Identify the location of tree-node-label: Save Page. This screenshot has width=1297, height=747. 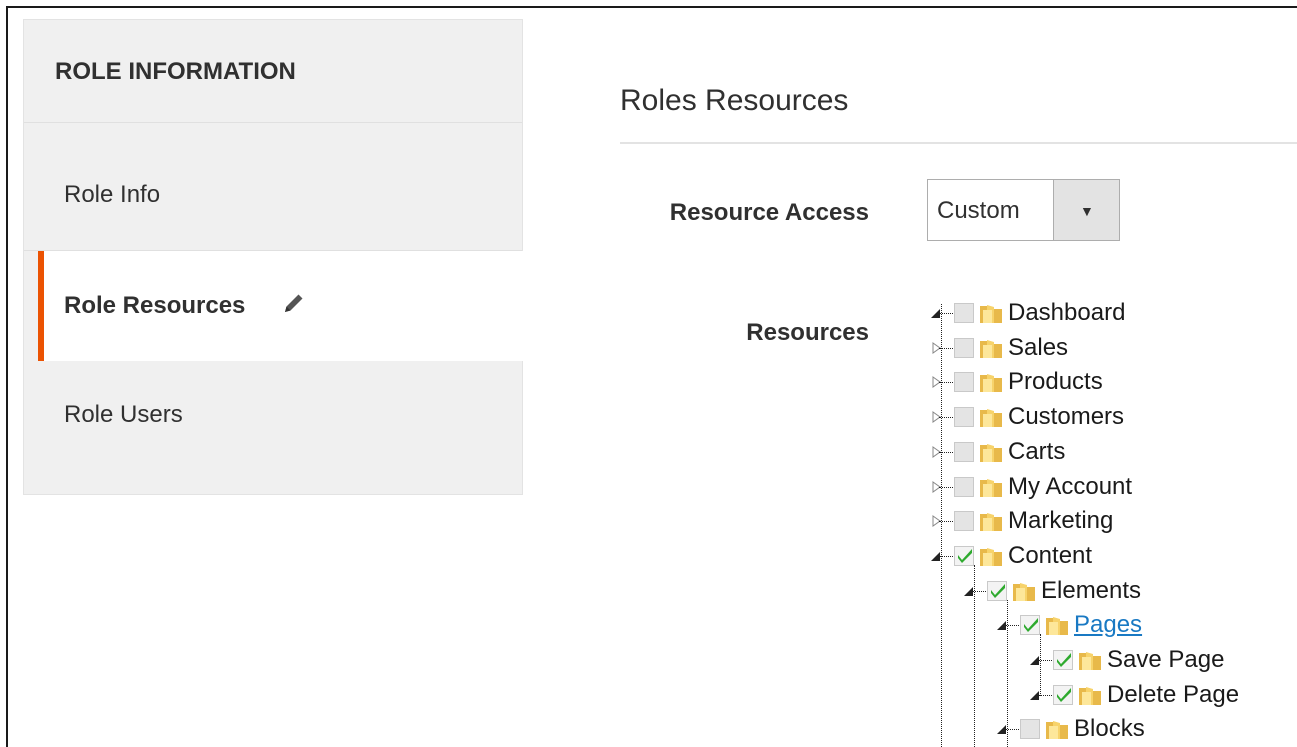
(1166, 659).